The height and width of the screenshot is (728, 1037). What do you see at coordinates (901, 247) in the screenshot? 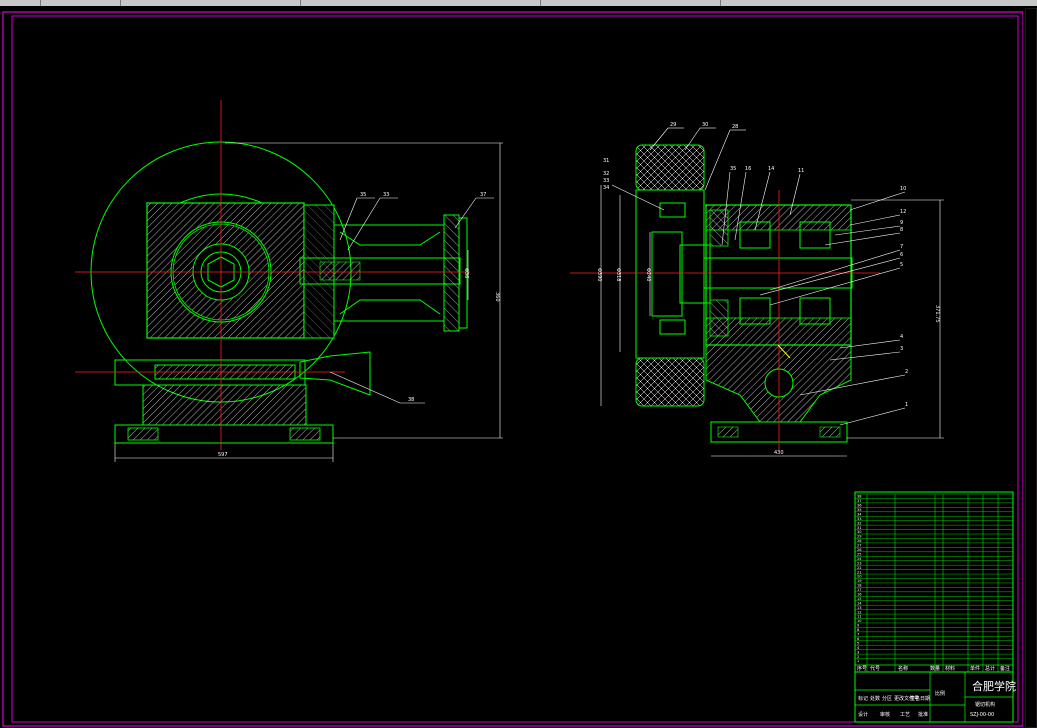
I see `callout-7: 7` at bounding box center [901, 247].